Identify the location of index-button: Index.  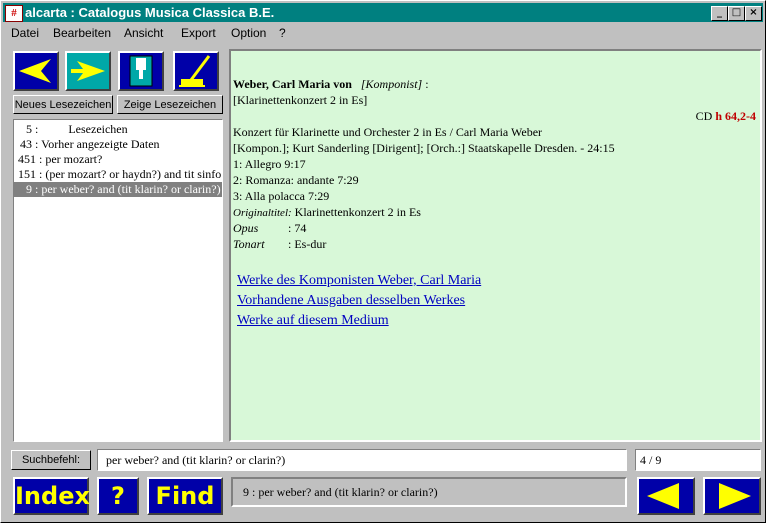
(51, 496).